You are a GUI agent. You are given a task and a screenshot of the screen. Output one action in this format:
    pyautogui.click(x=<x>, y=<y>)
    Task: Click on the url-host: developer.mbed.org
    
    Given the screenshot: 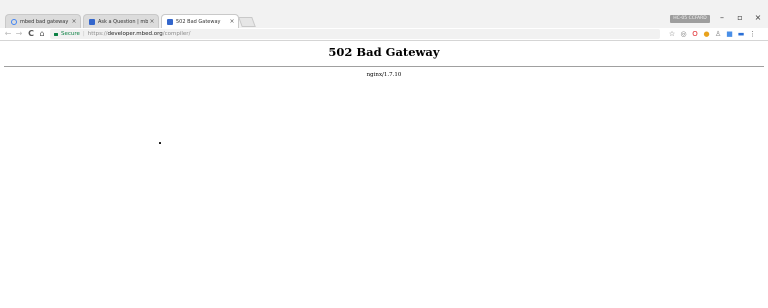 What is the action you would take?
    pyautogui.click(x=135, y=34)
    